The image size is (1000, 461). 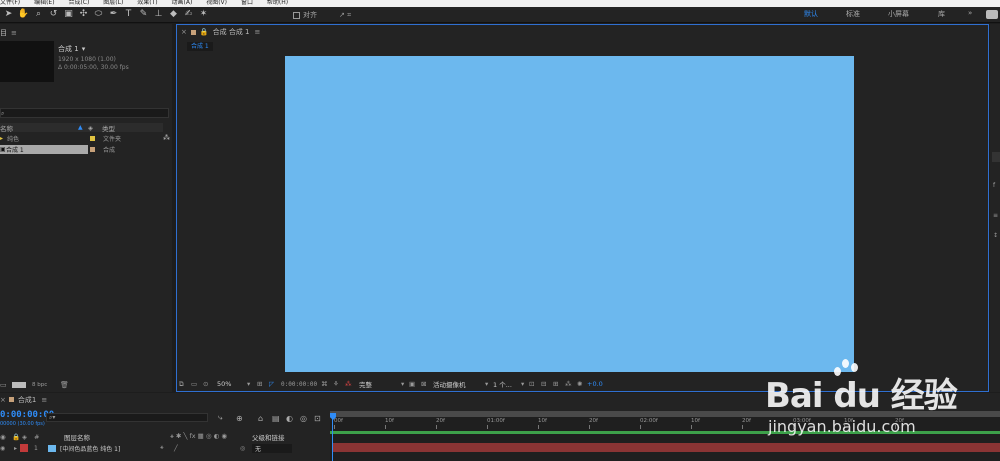 What do you see at coordinates (84, 113) in the screenshot?
I see `project-search-input: ⌕` at bounding box center [84, 113].